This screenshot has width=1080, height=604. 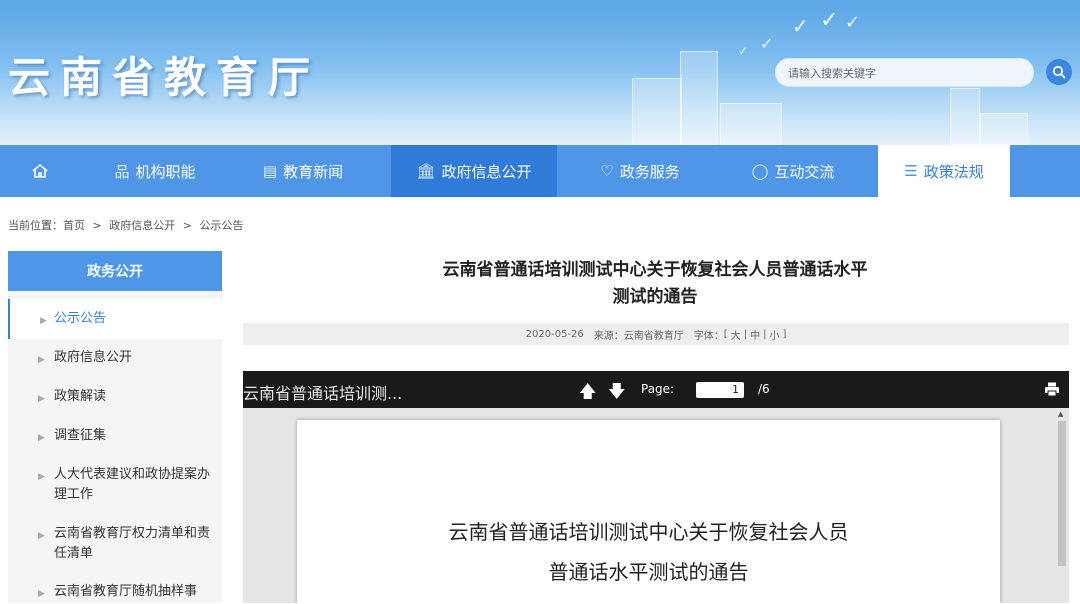 I want to click on heart-hands-icon: ♡, so click(x=607, y=171).